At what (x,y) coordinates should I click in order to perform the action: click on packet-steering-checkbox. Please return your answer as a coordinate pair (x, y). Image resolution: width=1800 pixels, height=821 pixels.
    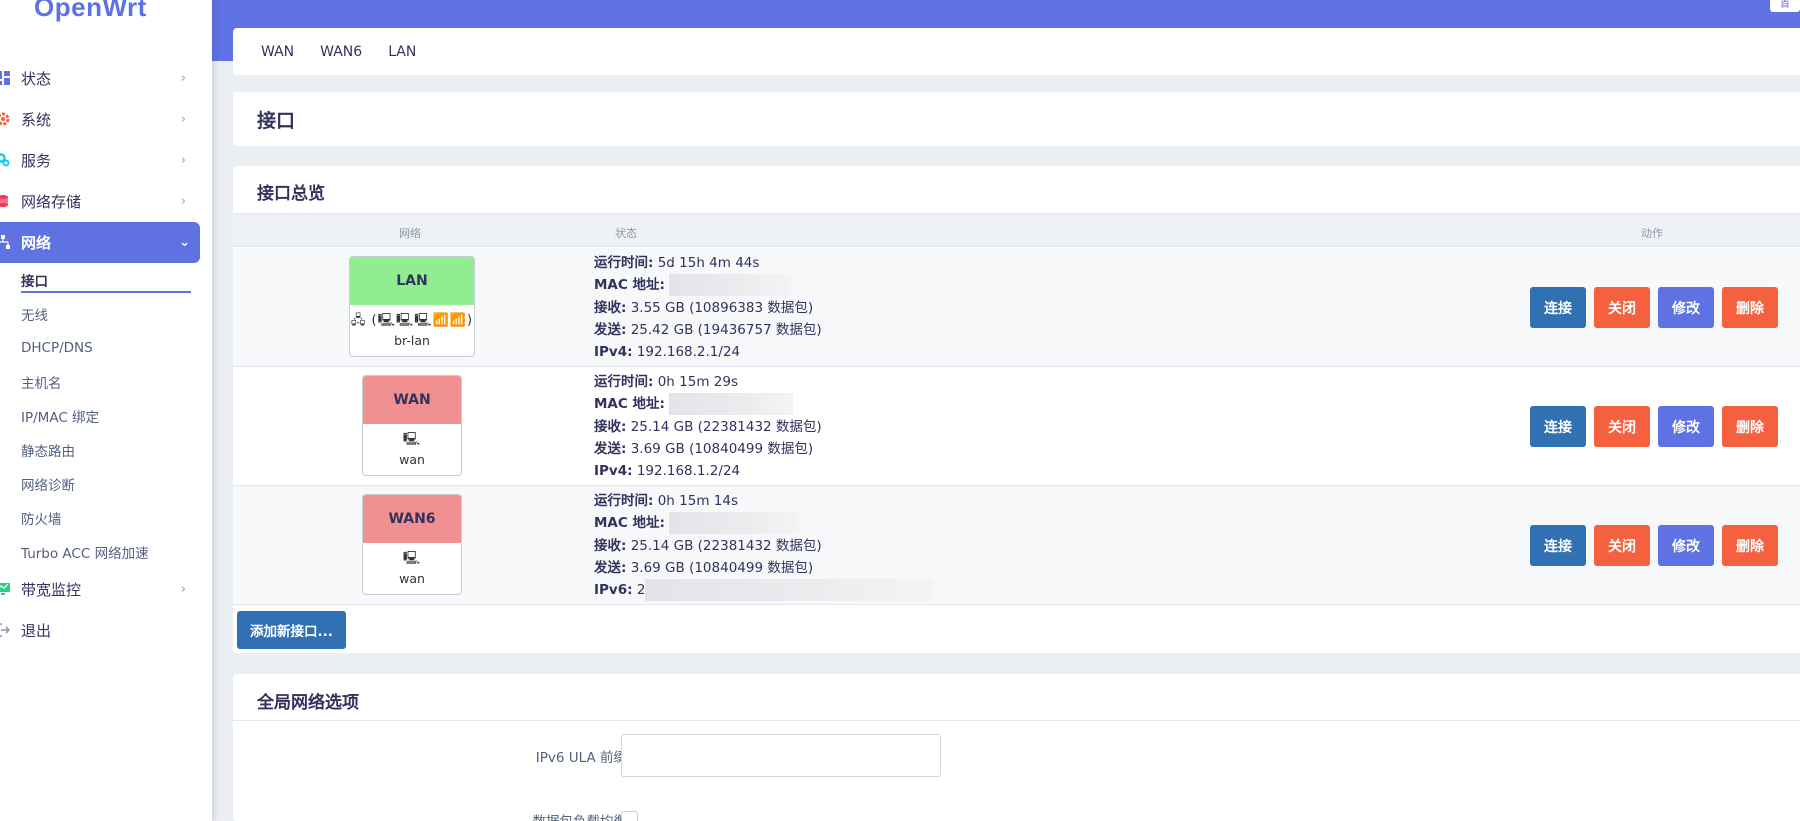
    Looking at the image, I should click on (629, 816).